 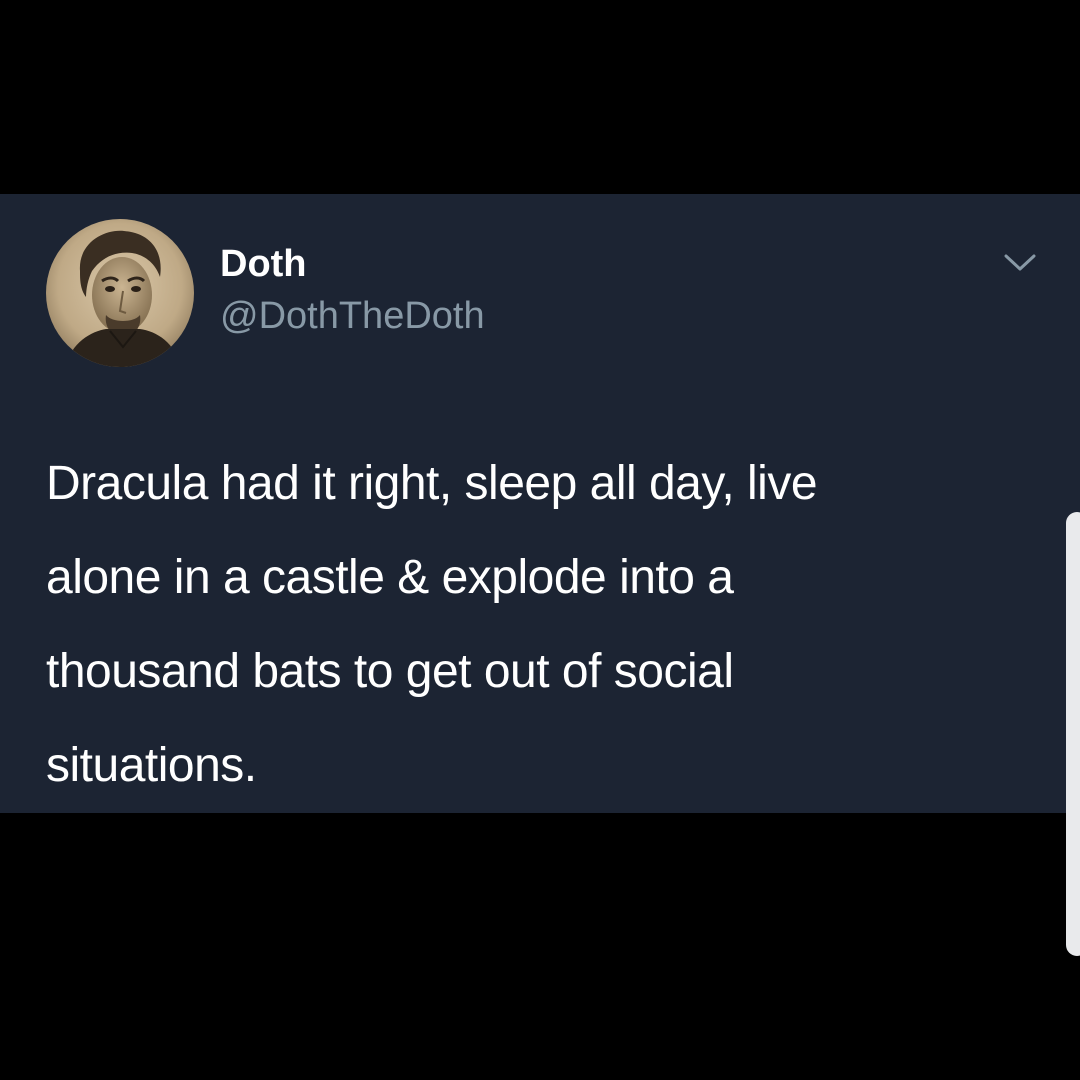 I want to click on user-handle: @DothTheDoth, so click(x=352, y=316).